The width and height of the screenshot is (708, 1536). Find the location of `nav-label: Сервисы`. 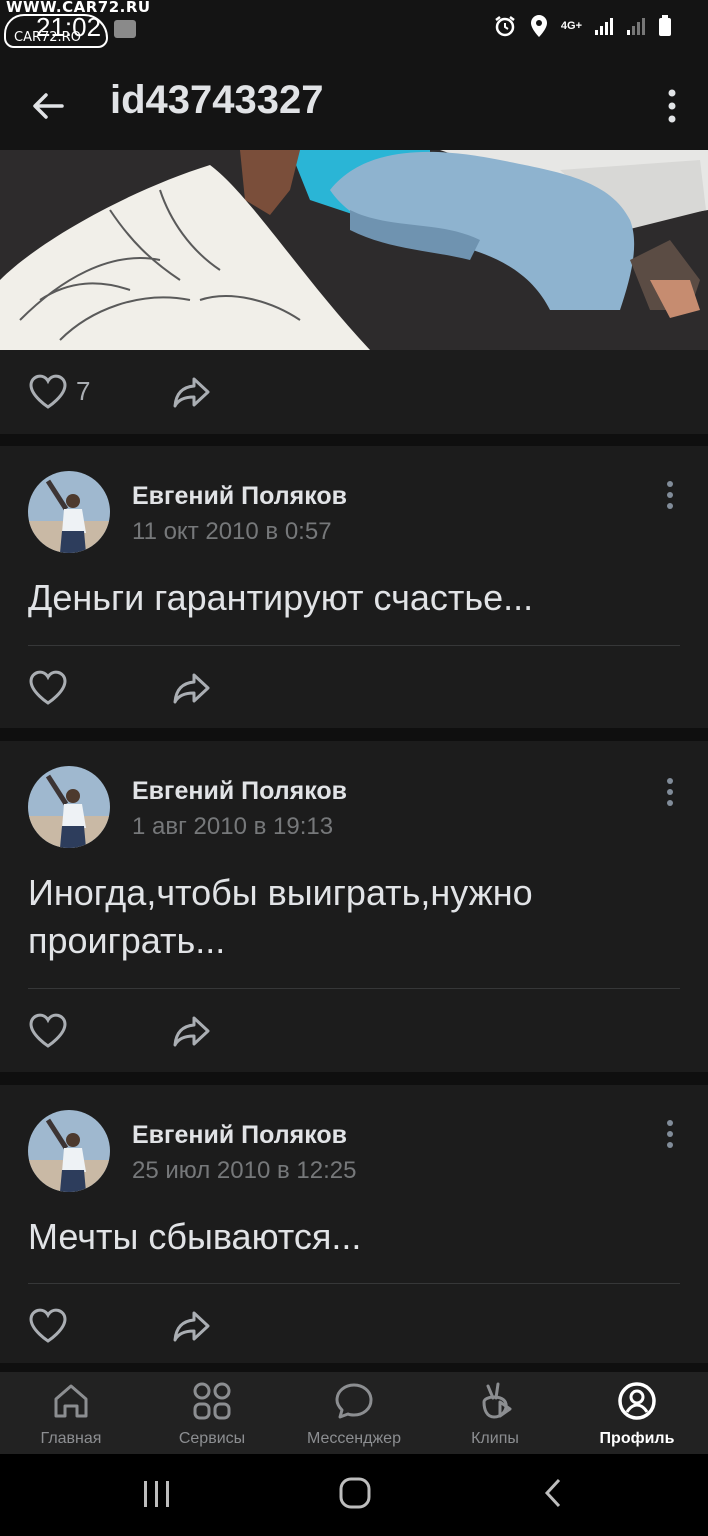

nav-label: Сервисы is located at coordinates (212, 1438).